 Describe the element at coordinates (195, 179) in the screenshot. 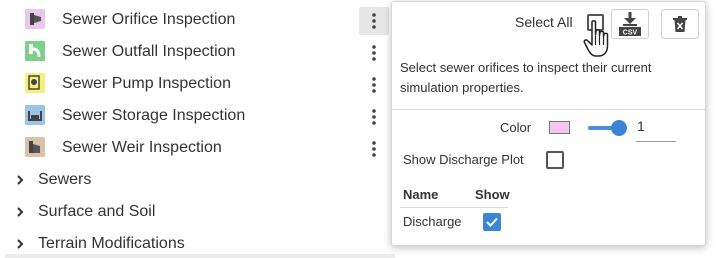

I see `folder-sewers: Sewers` at that location.